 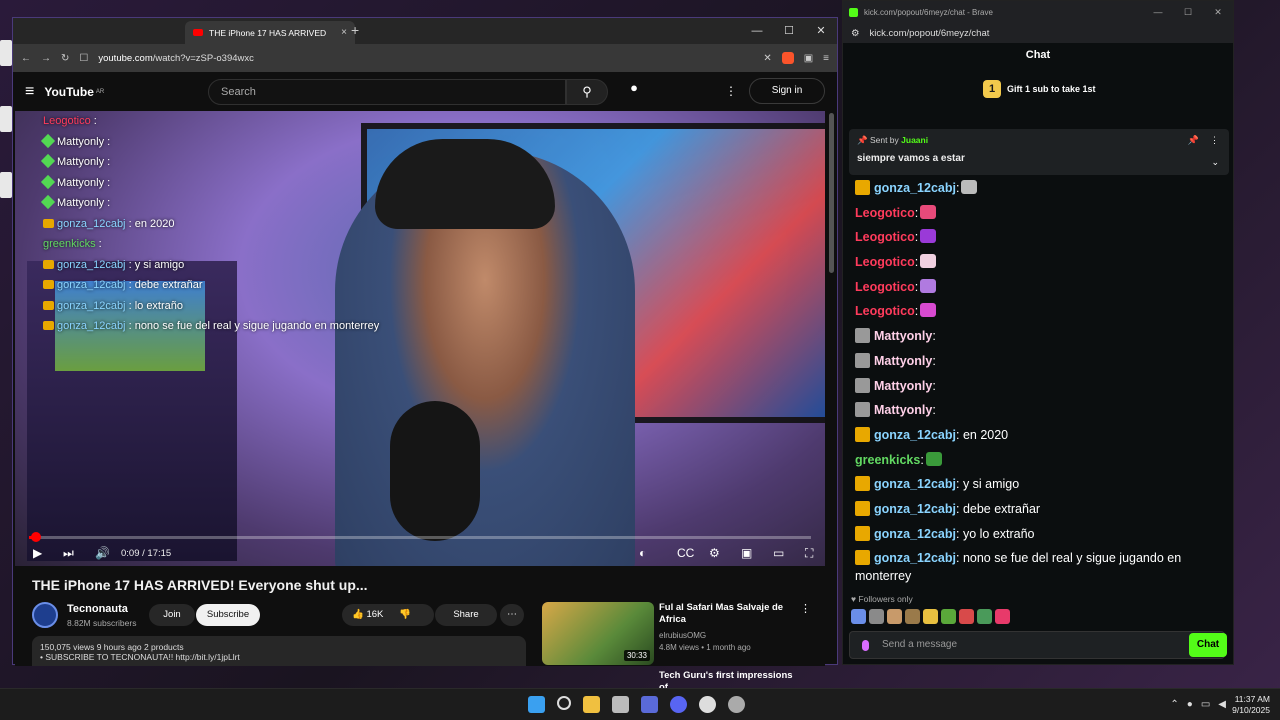 I want to click on sign-in-button: Sign in, so click(x=787, y=91).